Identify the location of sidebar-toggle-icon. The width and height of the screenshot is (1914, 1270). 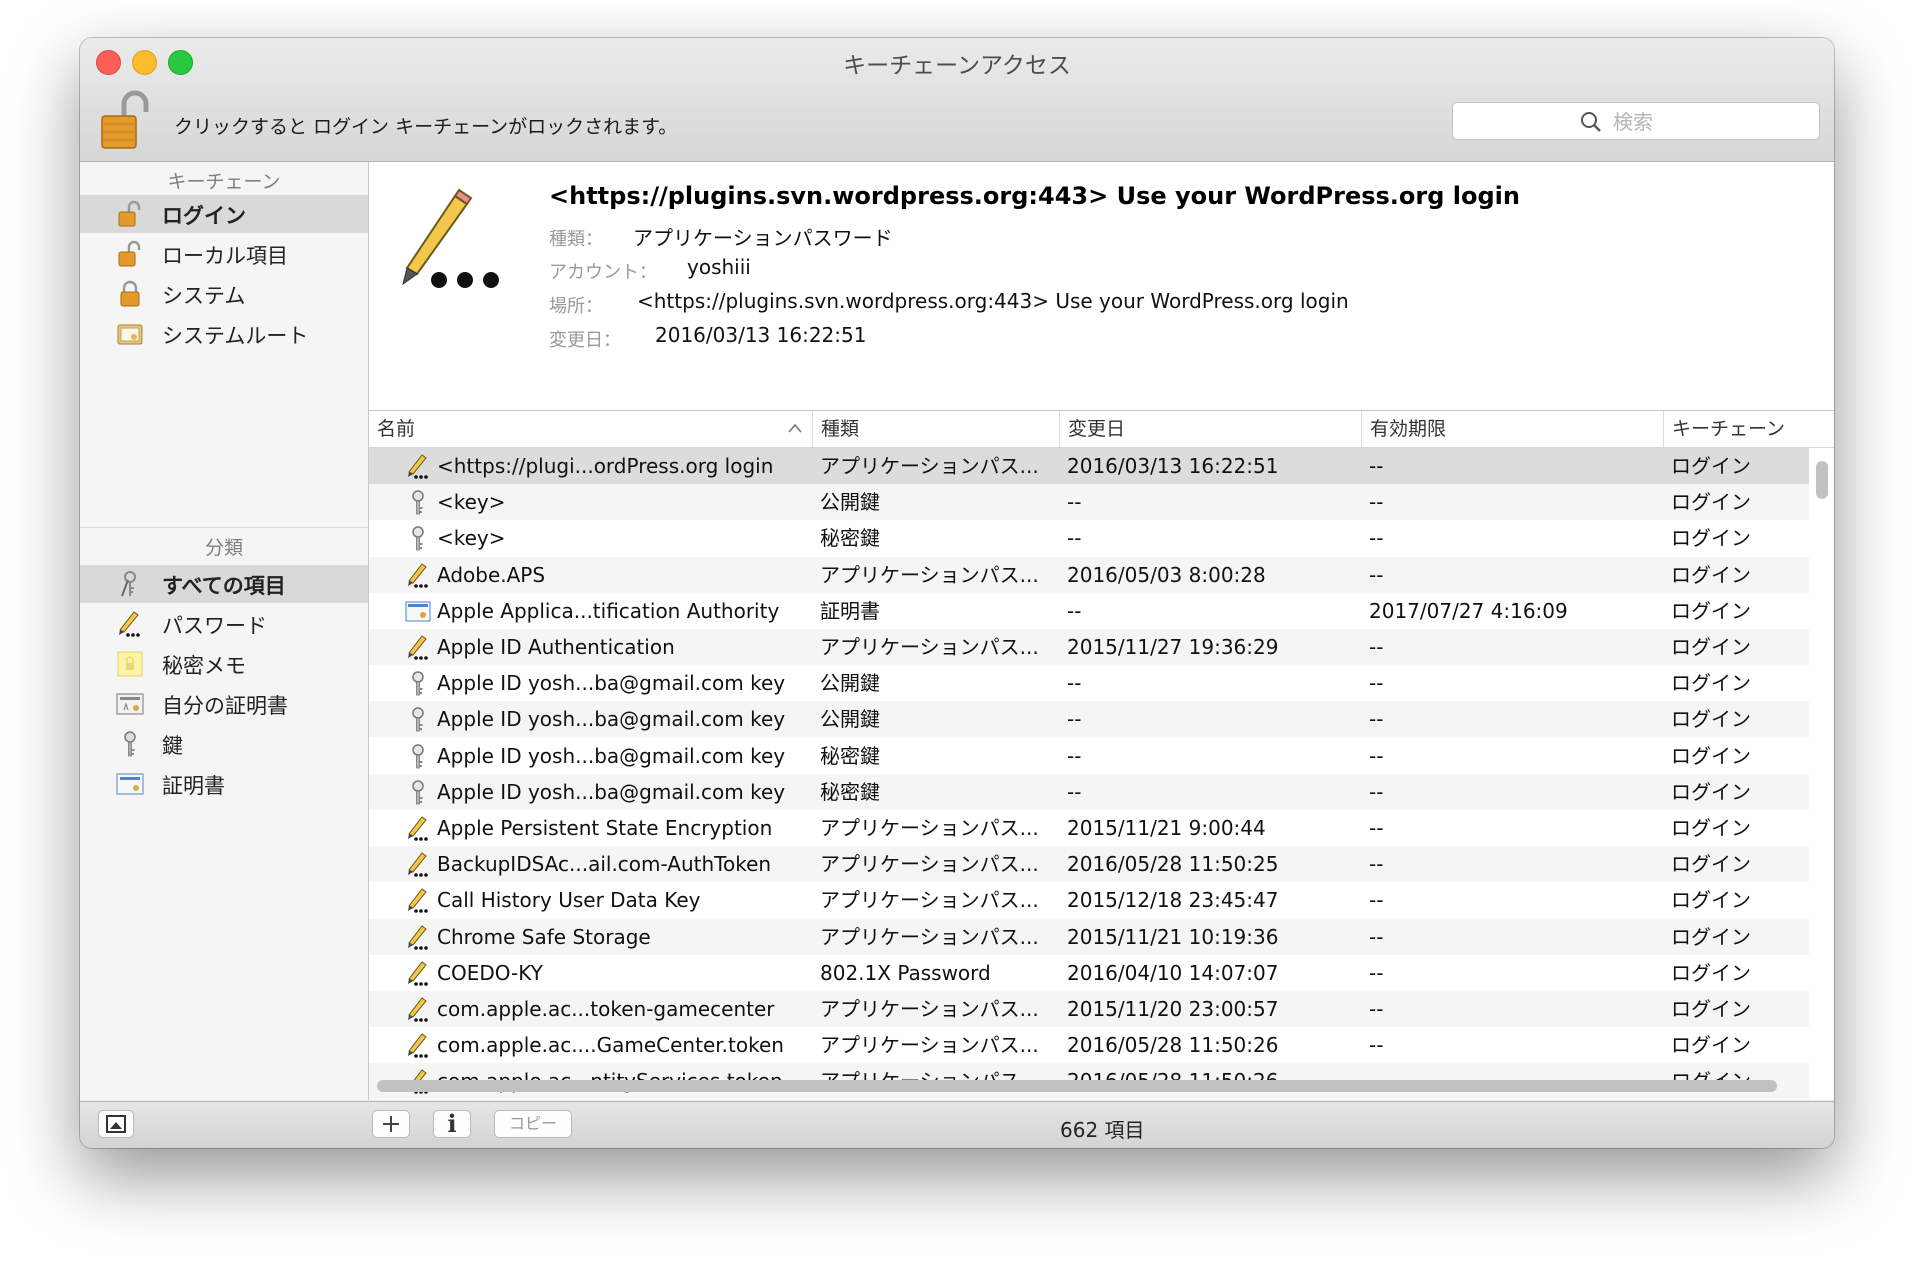
(116, 1124).